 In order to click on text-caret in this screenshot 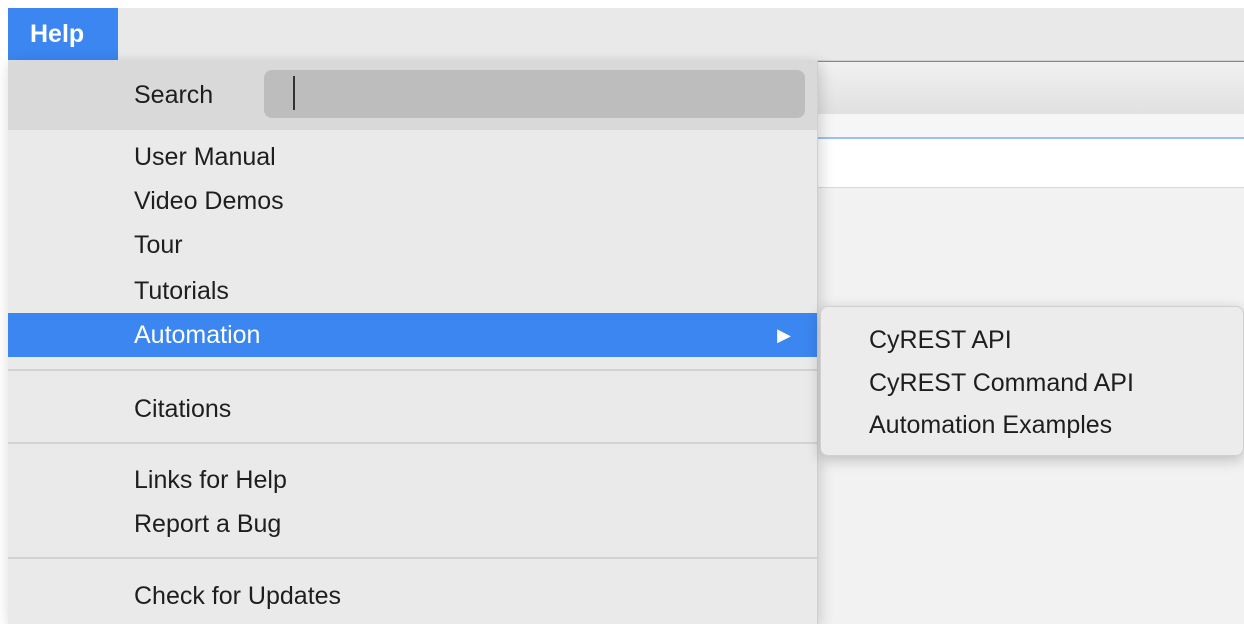, I will do `click(294, 93)`.